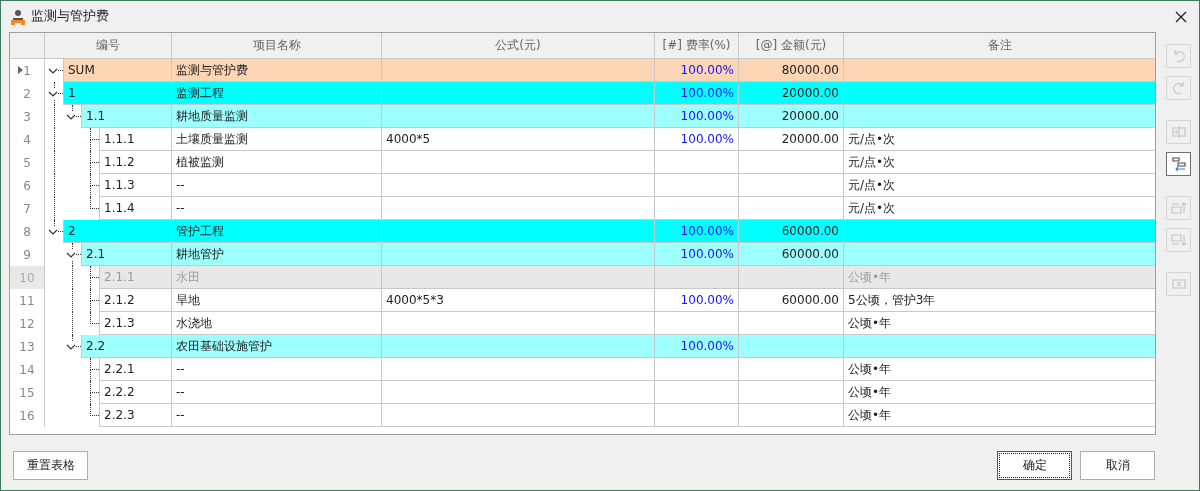  What do you see at coordinates (50, 465) in the screenshot?
I see `reset-table-button: 重置表格` at bounding box center [50, 465].